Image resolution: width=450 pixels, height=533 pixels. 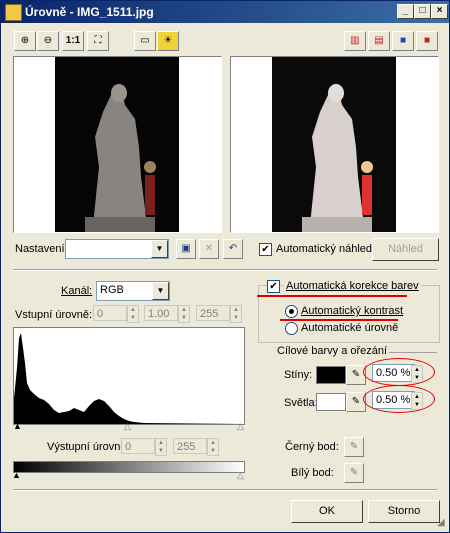 What do you see at coordinates (301, 403) in the screenshot?
I see `highlights-label: Světla:` at bounding box center [301, 403].